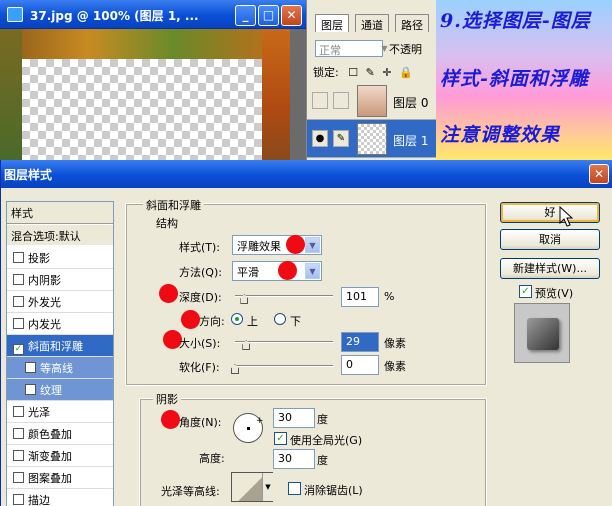 The image size is (612, 506). What do you see at coordinates (212, 321) in the screenshot?
I see `direction-label: 方向:` at bounding box center [212, 321].